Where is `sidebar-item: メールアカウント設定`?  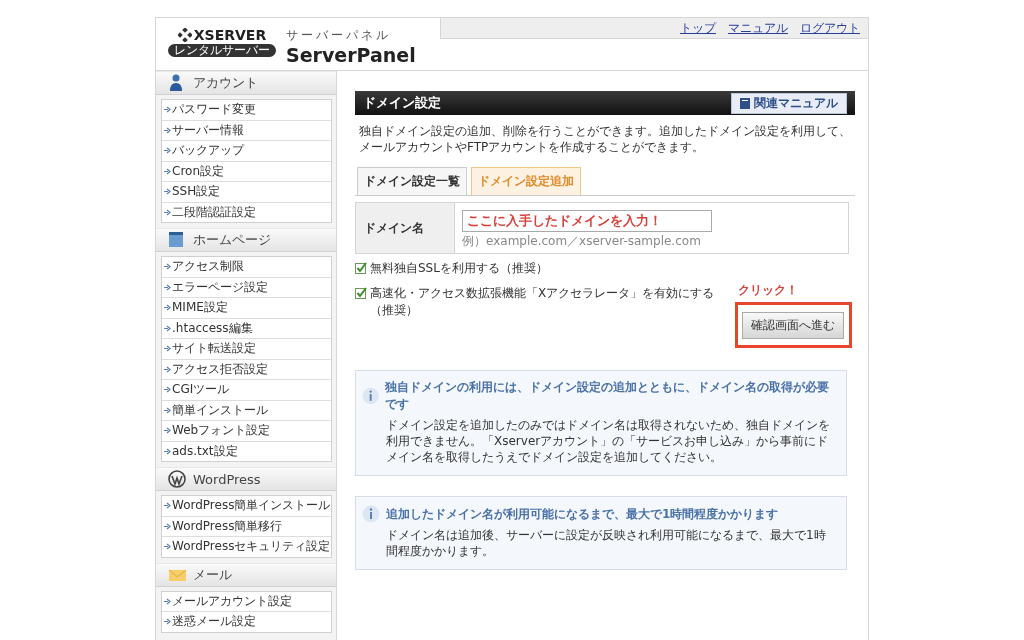
sidebar-item: メールアカウント設定 is located at coordinates (246, 601).